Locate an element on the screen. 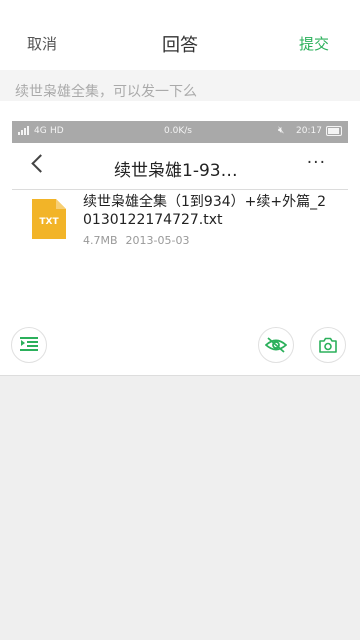 The image size is (360, 640). format-list-button is located at coordinates (29, 345).